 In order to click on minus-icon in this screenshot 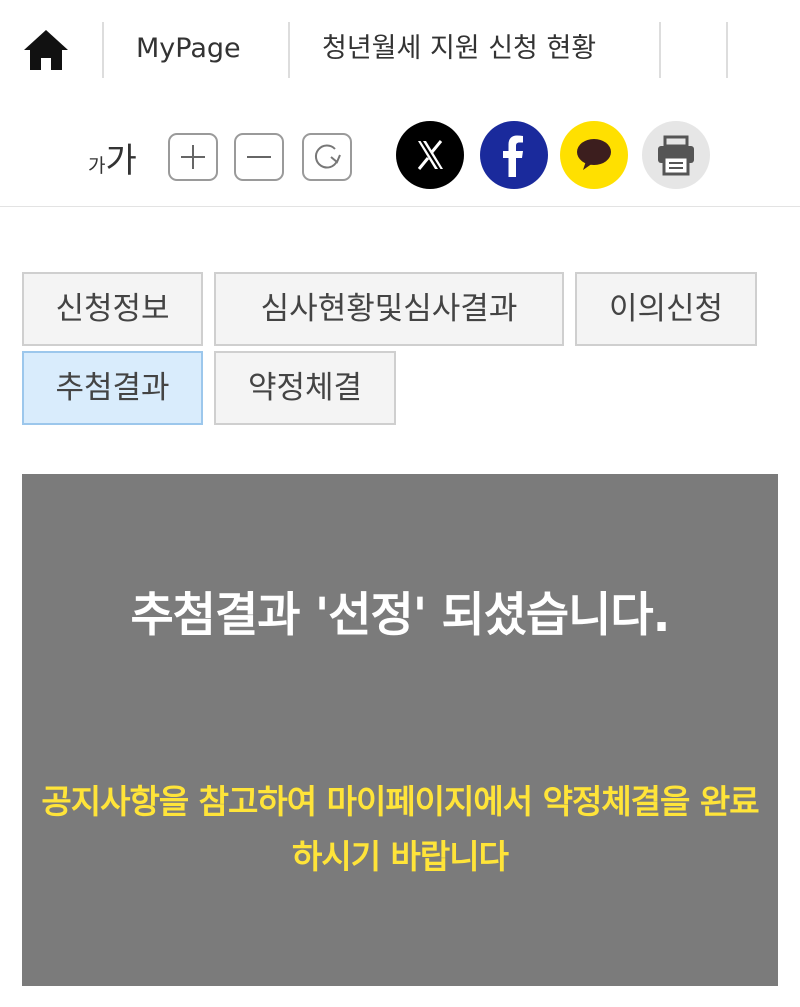, I will do `click(259, 157)`.